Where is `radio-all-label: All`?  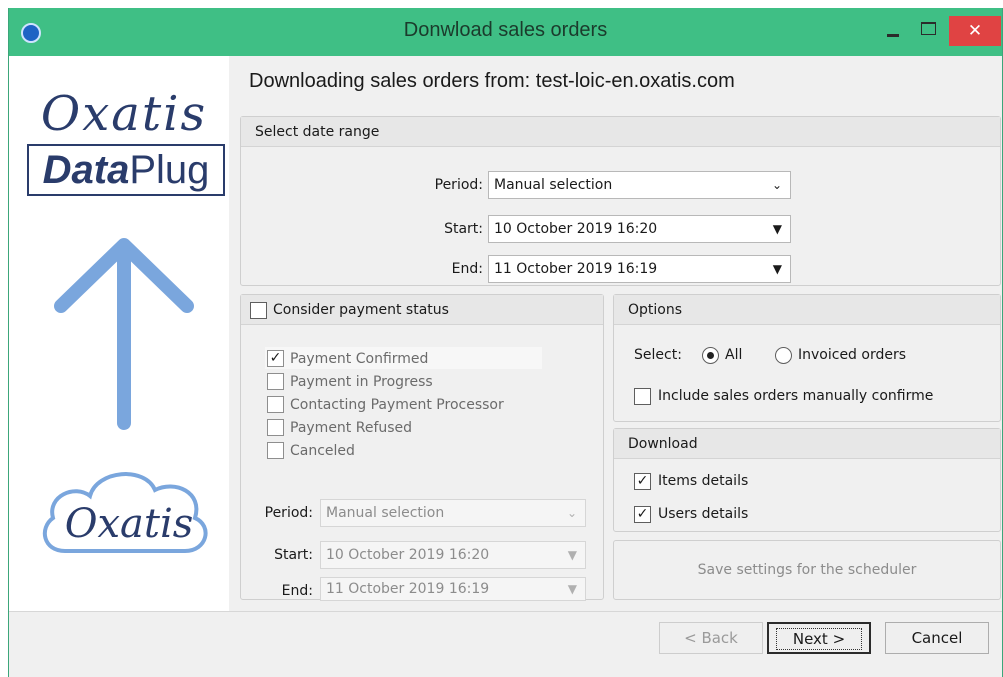
radio-all-label: All is located at coordinates (734, 355).